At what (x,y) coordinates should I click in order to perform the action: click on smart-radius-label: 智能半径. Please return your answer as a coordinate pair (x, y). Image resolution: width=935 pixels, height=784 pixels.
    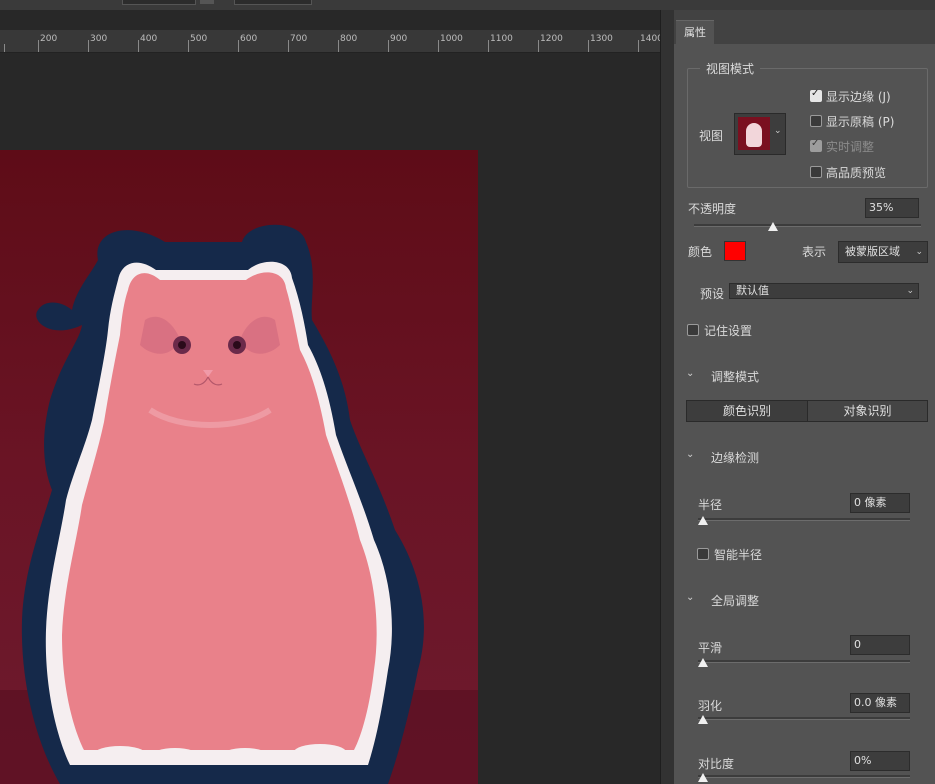
    Looking at the image, I should click on (738, 555).